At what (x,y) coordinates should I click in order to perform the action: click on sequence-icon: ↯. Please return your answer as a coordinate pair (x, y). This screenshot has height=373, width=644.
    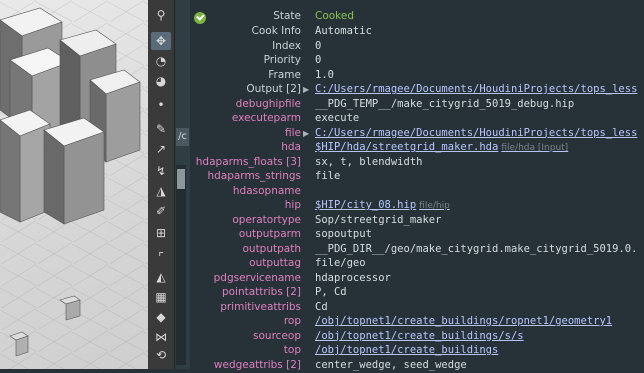
    Looking at the image, I should click on (161, 171).